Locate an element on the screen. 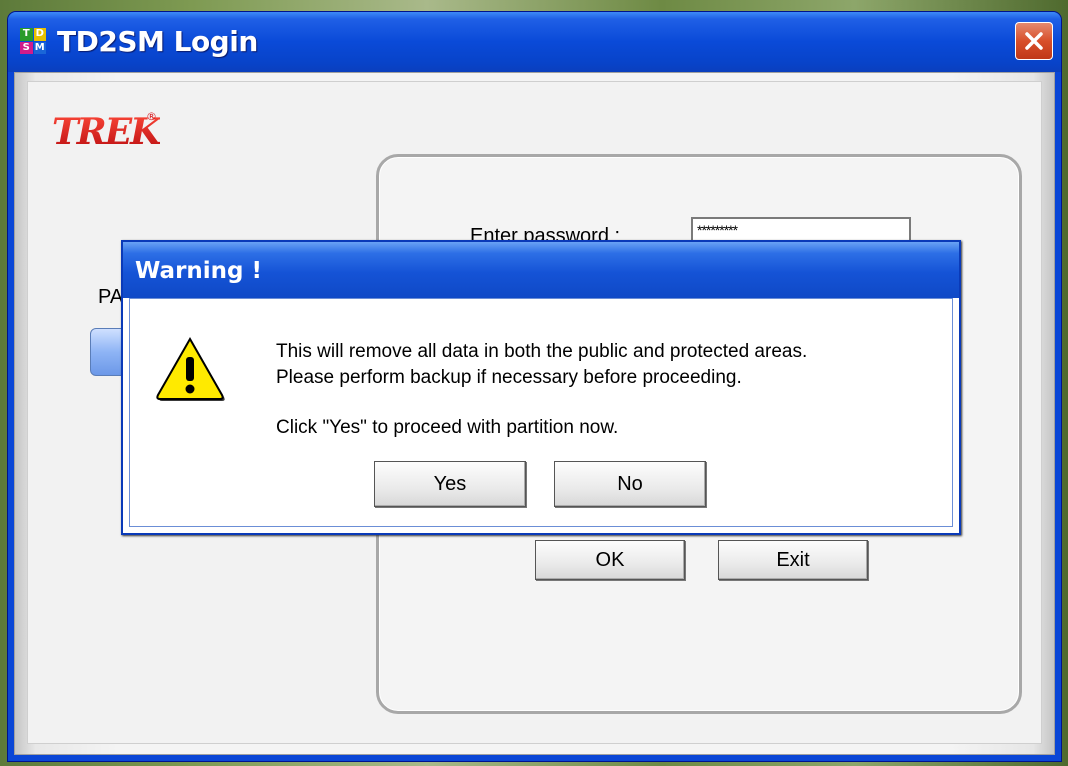  app-icon: T D S M is located at coordinates (33, 41).